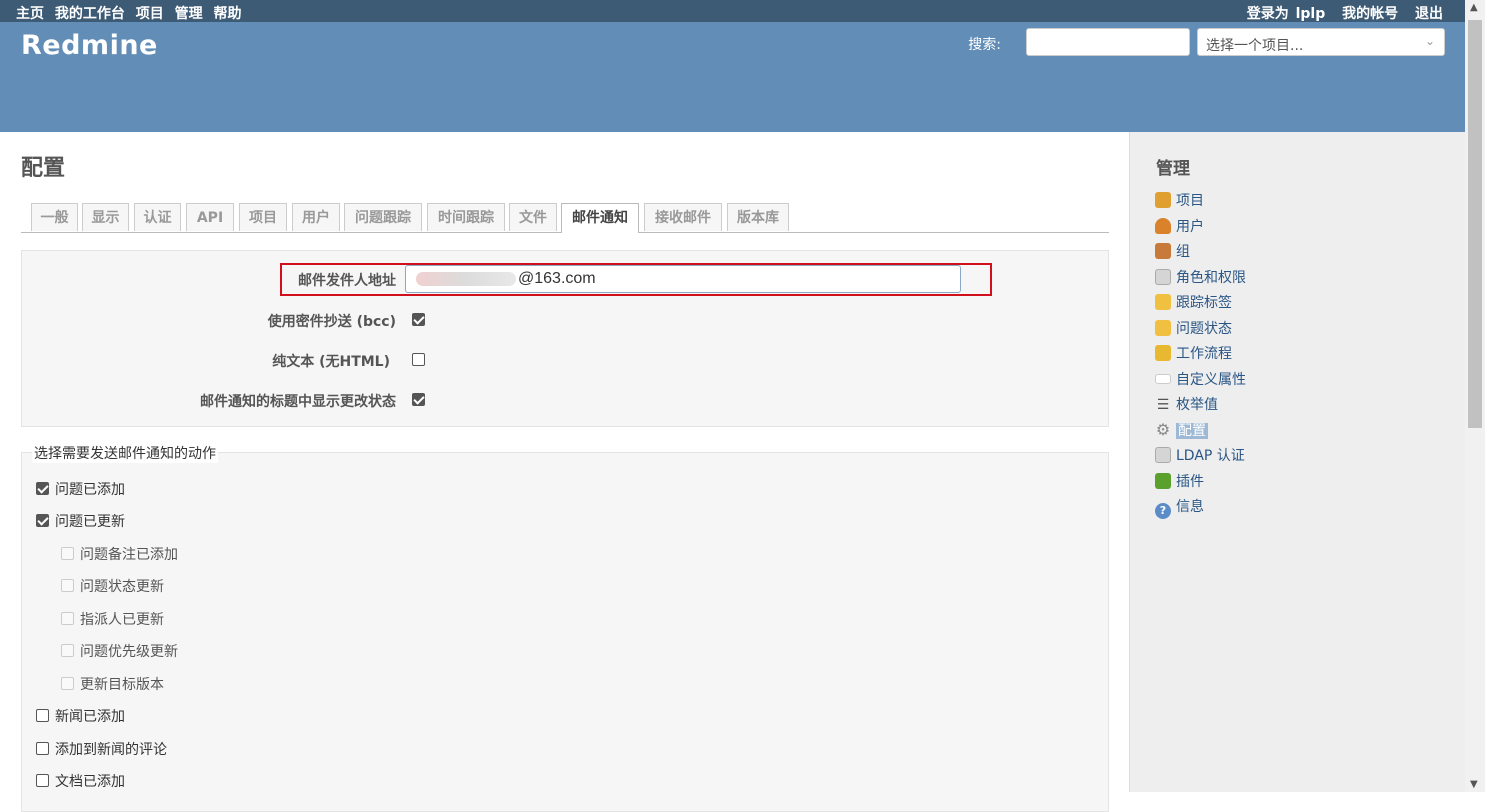  Describe the element at coordinates (90, 782) in the screenshot. I see `document-added-label: 文档已添加` at that location.